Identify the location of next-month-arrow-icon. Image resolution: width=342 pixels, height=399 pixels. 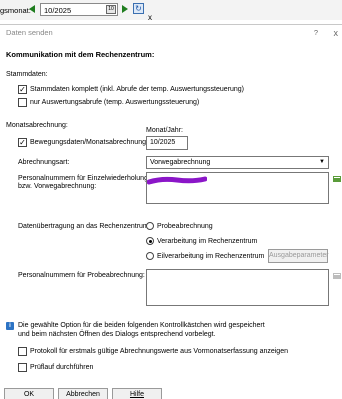
(125, 9).